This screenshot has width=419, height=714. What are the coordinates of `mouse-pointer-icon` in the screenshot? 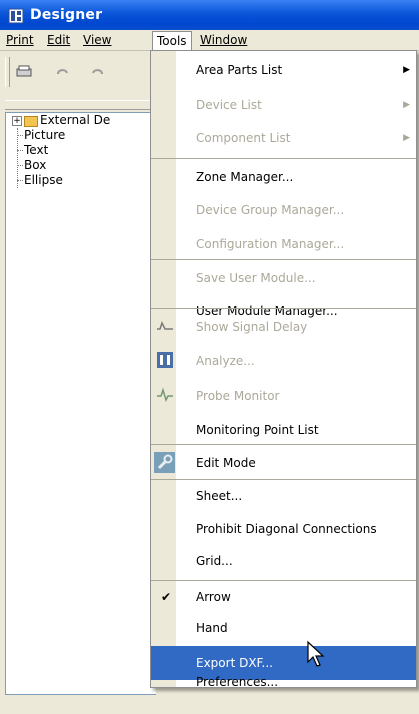 It's located at (316, 653).